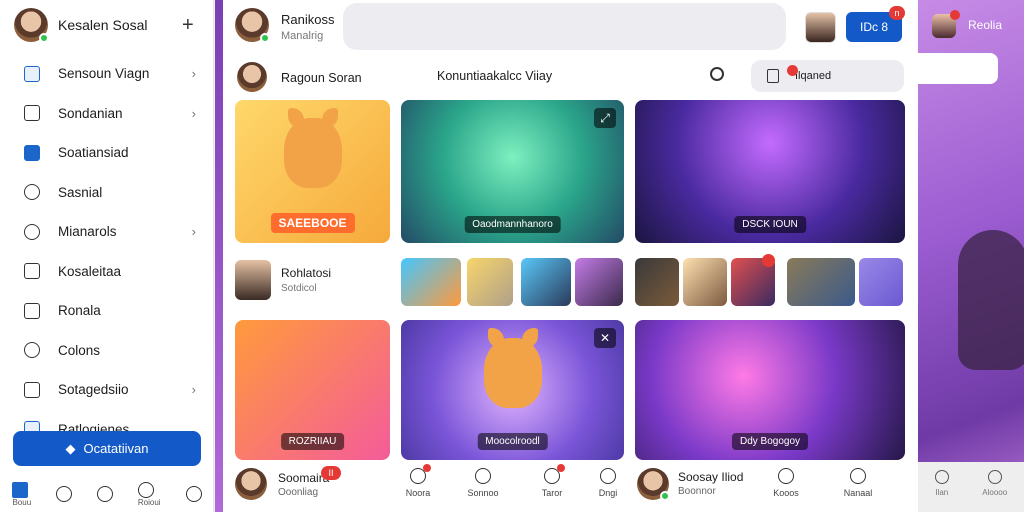  I want to click on sidebar-item: Colons, so click(107, 351).